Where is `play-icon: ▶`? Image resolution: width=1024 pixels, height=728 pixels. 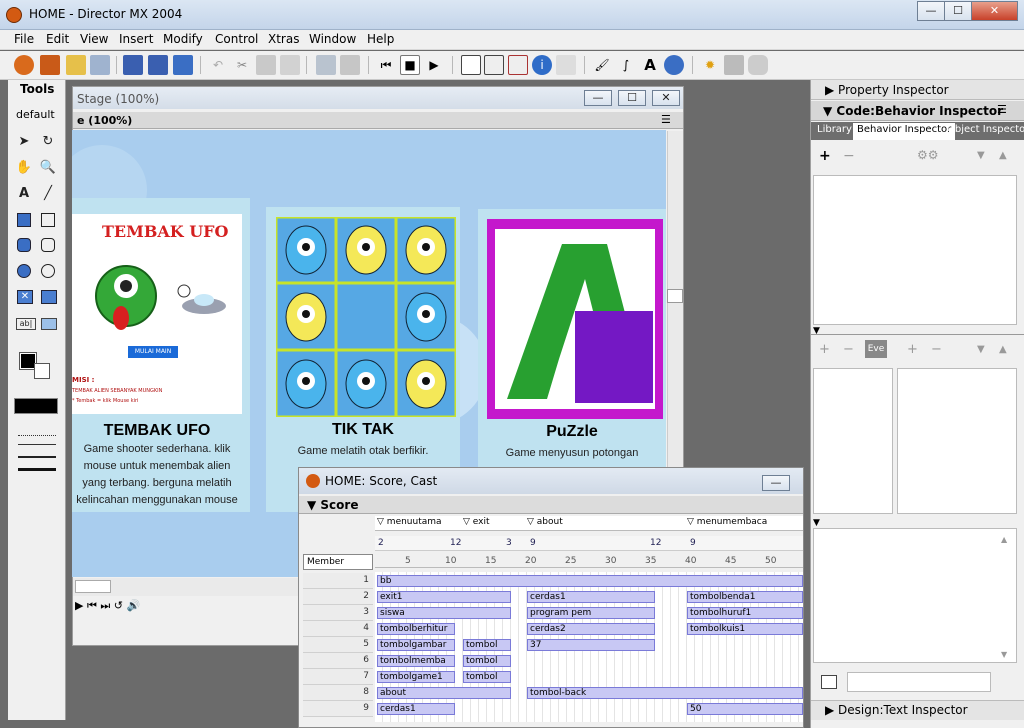
play-icon: ▶ is located at coordinates (434, 65).